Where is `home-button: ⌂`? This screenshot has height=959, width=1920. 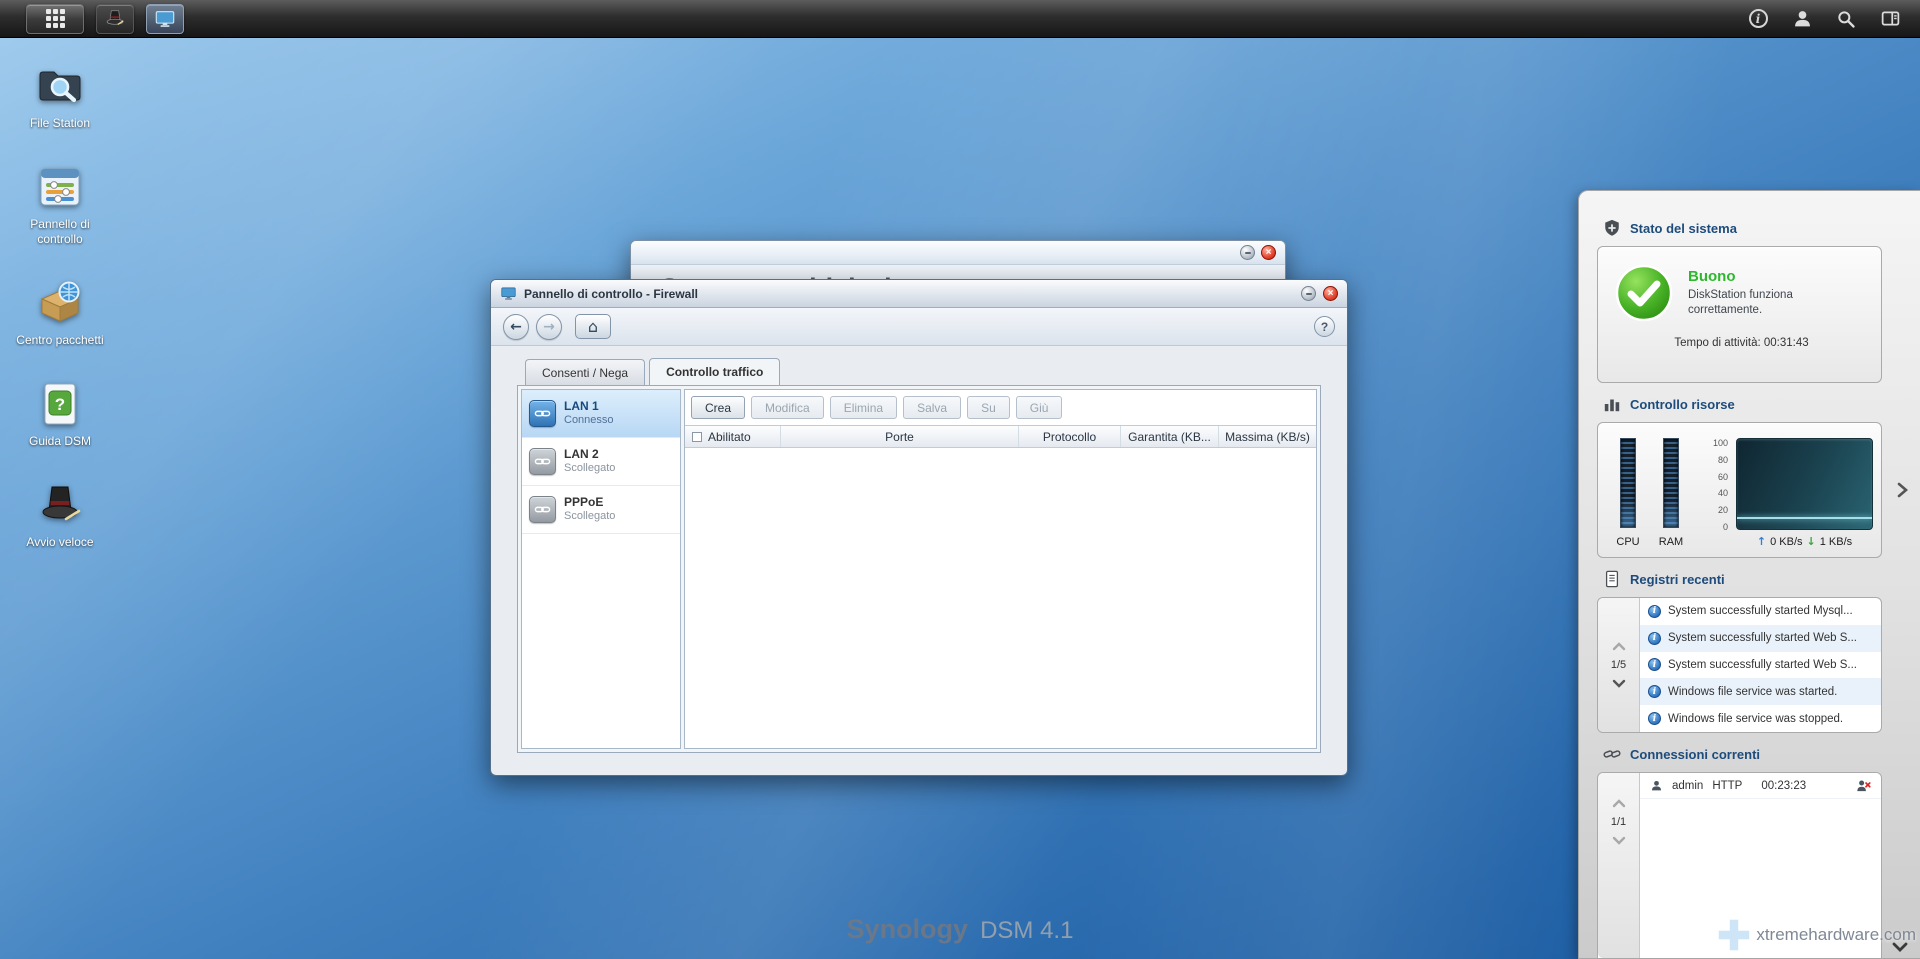 home-button: ⌂ is located at coordinates (593, 326).